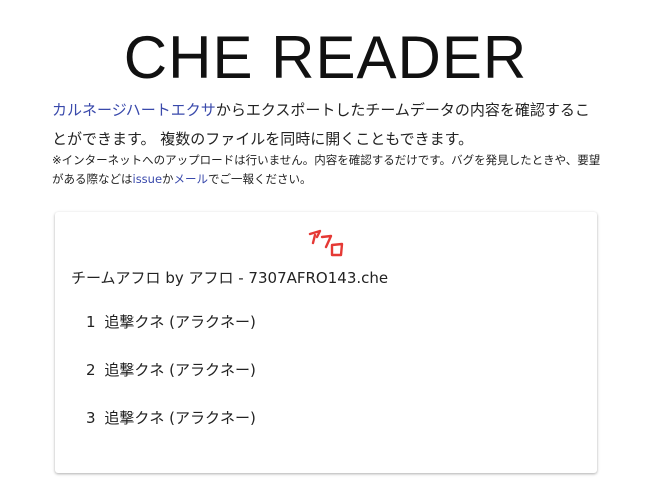  What do you see at coordinates (325, 57) in the screenshot?
I see `page-title: CHE READER` at bounding box center [325, 57].